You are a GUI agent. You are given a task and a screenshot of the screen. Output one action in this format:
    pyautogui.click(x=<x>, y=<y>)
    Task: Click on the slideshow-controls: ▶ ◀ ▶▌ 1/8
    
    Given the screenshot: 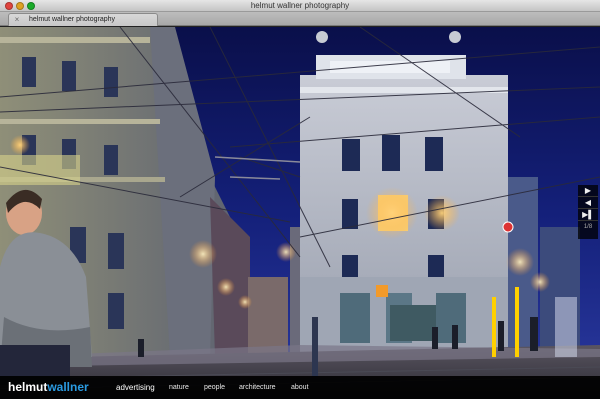 What is the action you would take?
    pyautogui.click(x=588, y=212)
    